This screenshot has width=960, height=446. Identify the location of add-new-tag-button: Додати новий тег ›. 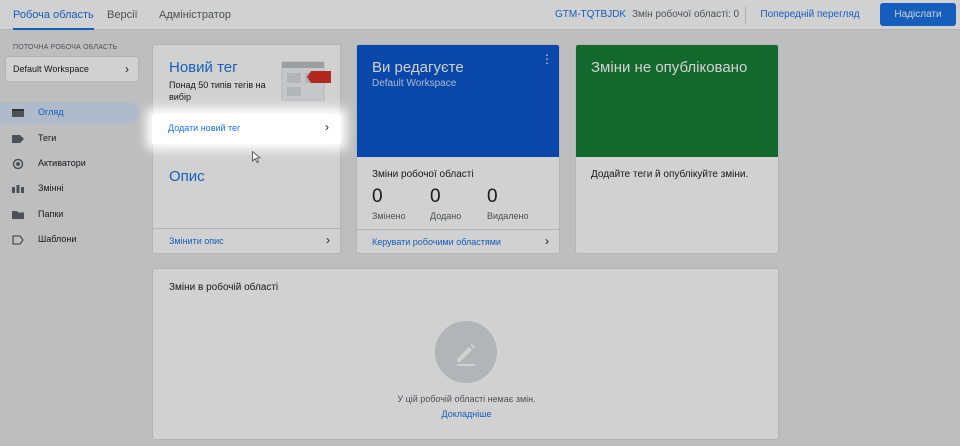
(246, 129).